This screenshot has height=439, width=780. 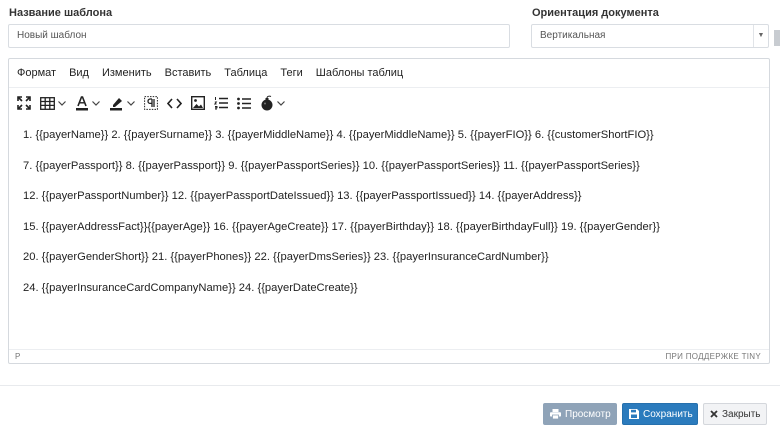 I want to click on close-icon, so click(x=714, y=414).